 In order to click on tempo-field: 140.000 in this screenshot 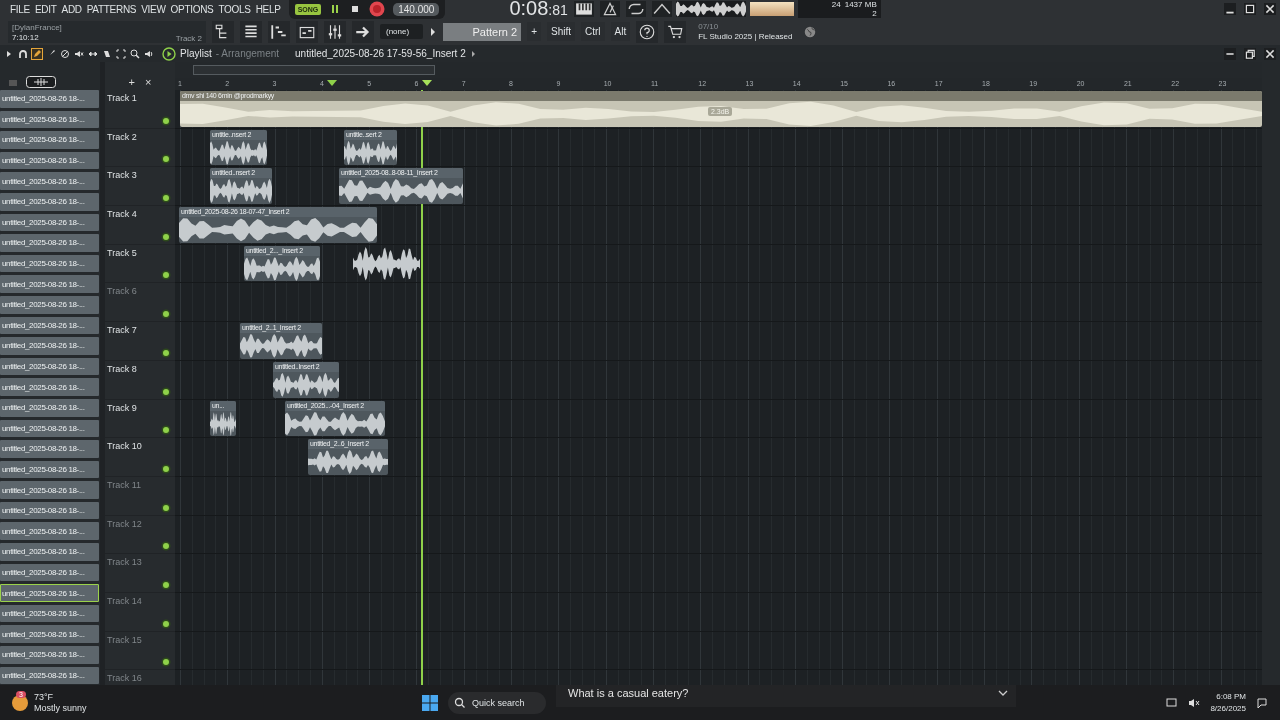, I will do `click(416, 9)`.